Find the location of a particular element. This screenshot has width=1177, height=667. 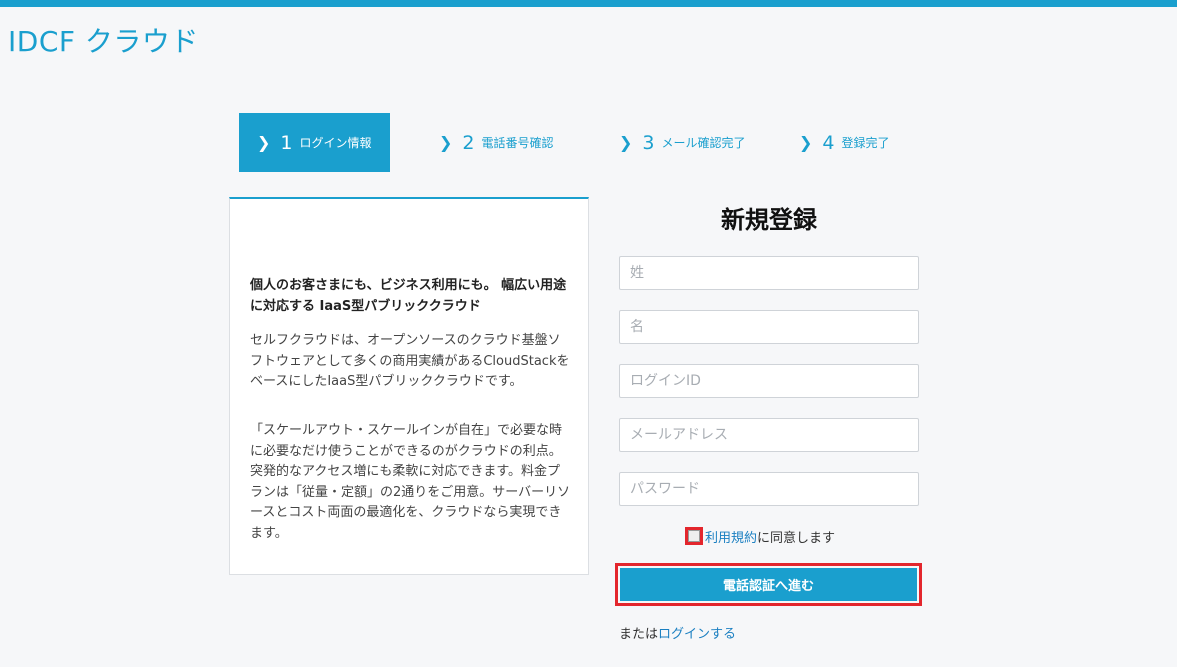

login-prompt: またはログインする is located at coordinates (677, 632).